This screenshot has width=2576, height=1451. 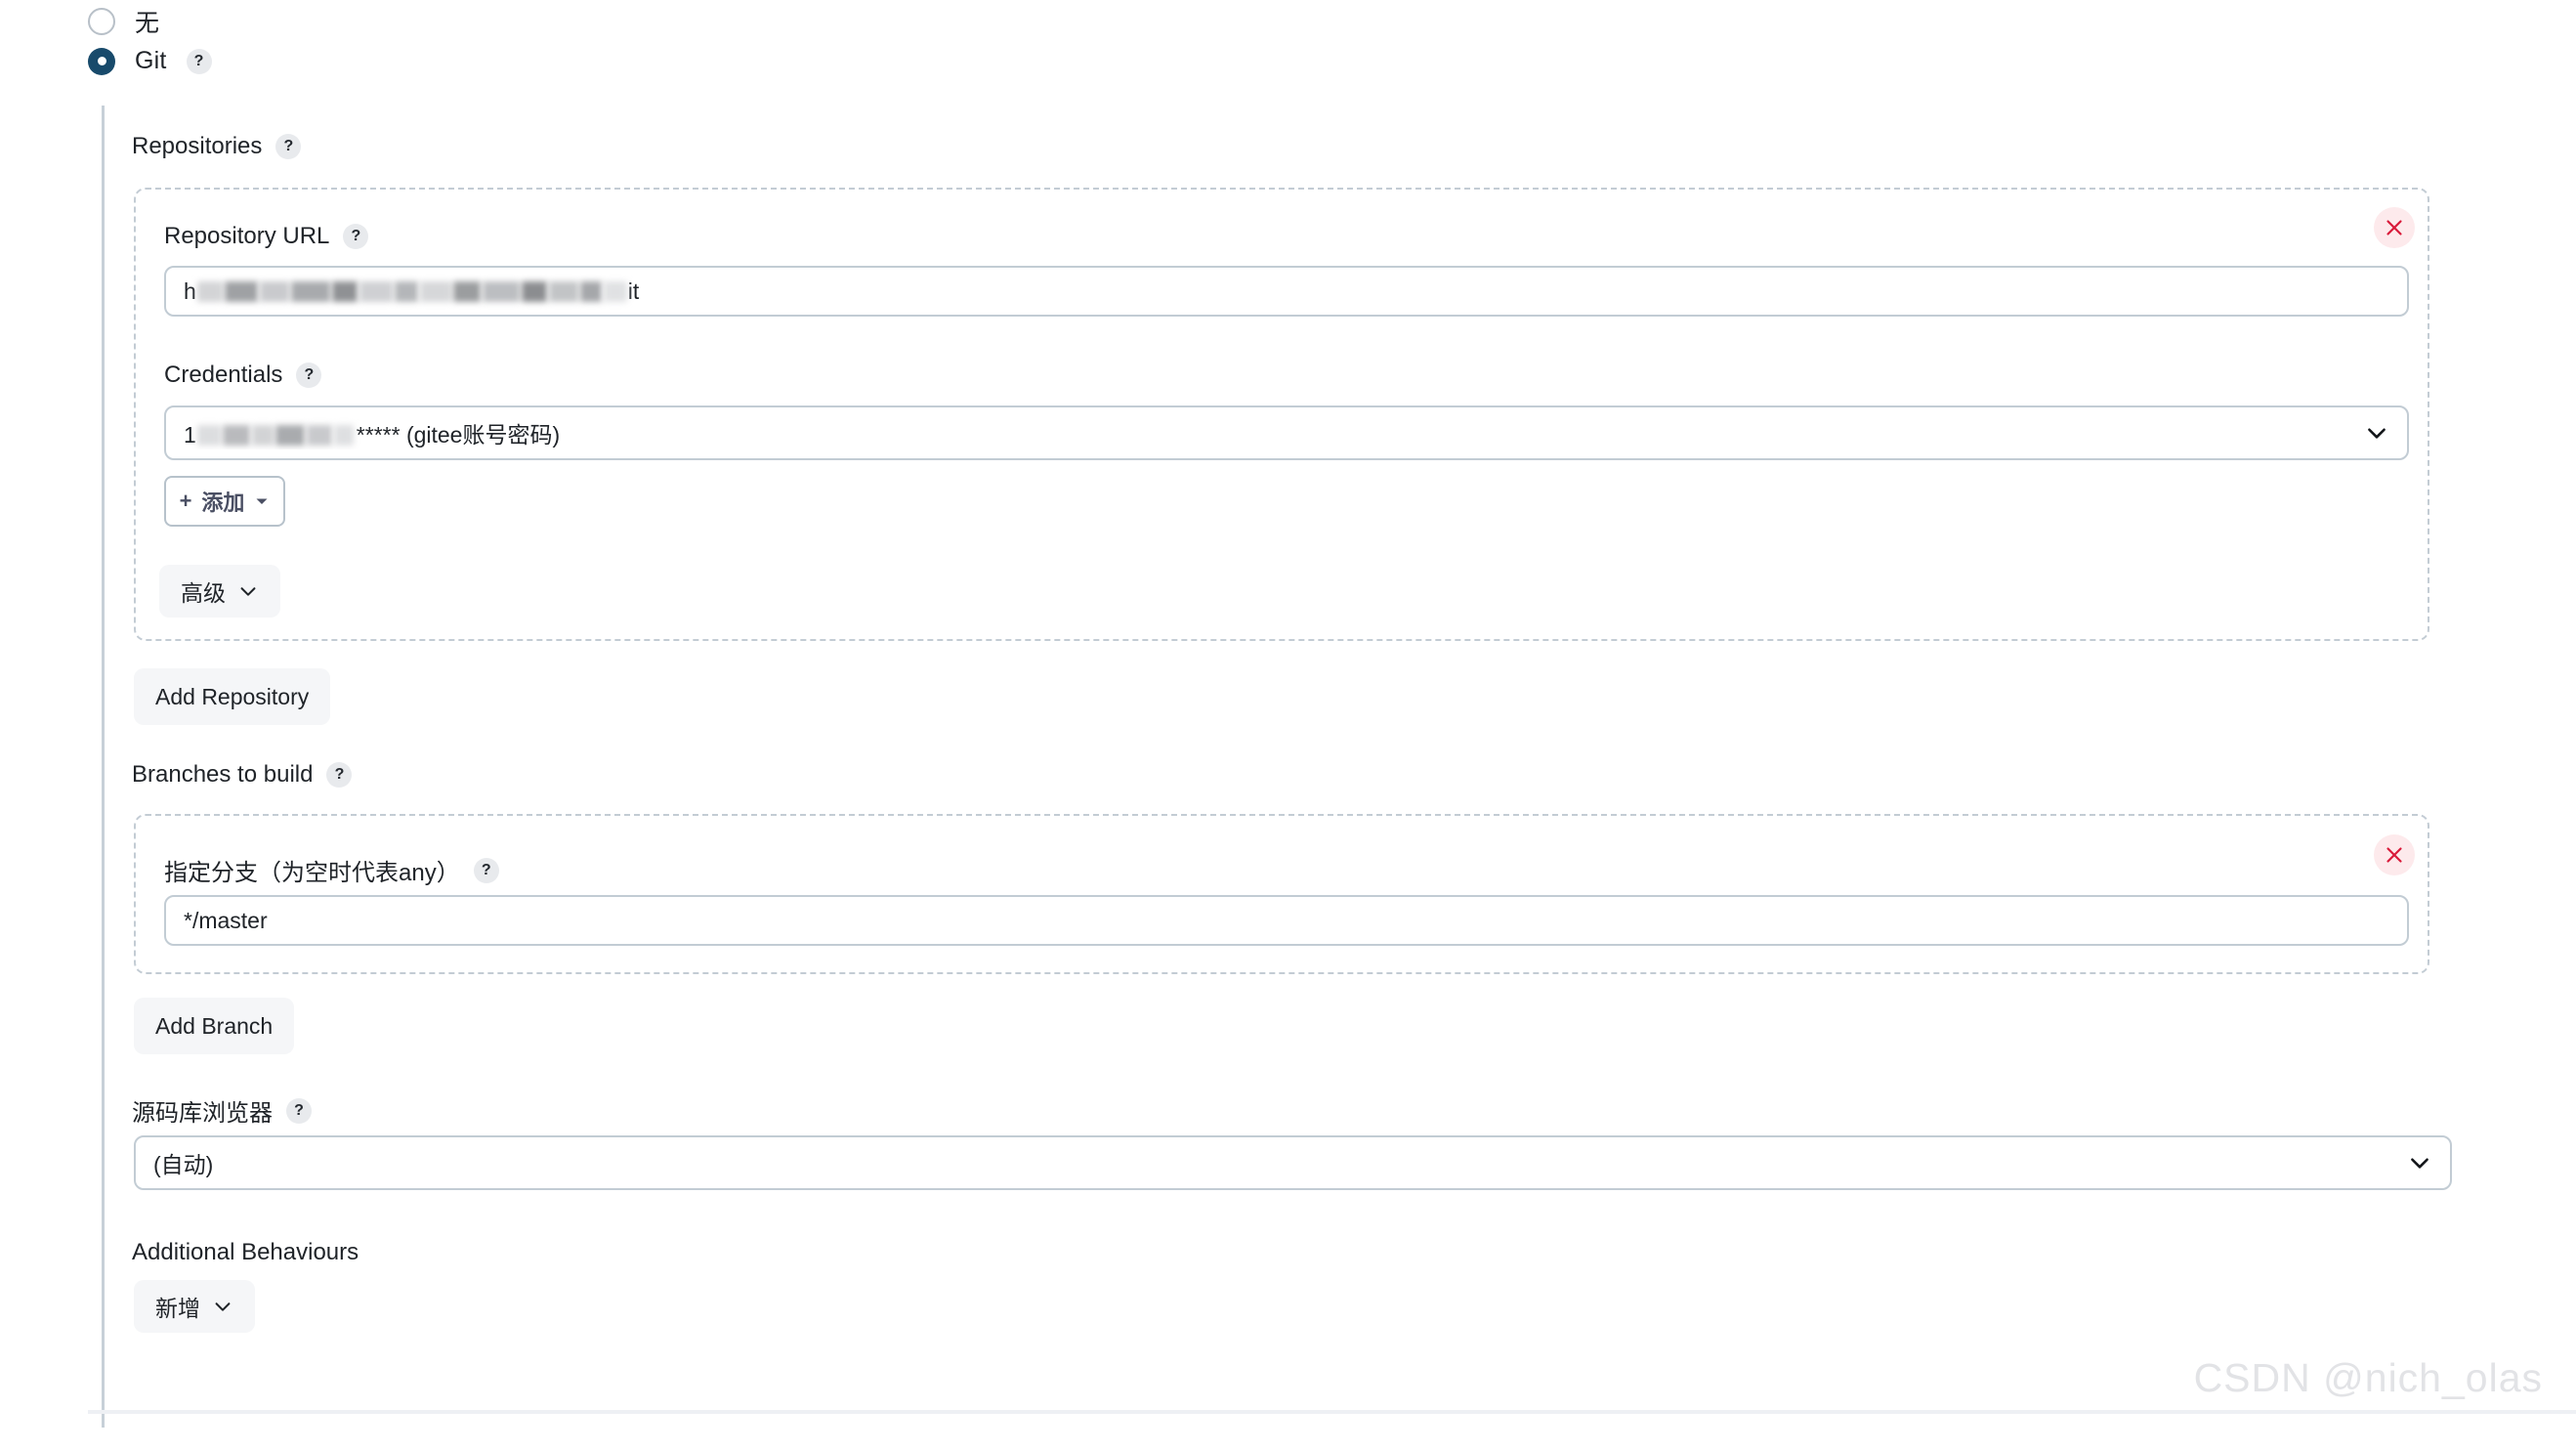 What do you see at coordinates (223, 775) in the screenshot?
I see `branches-label: Branches to build` at bounding box center [223, 775].